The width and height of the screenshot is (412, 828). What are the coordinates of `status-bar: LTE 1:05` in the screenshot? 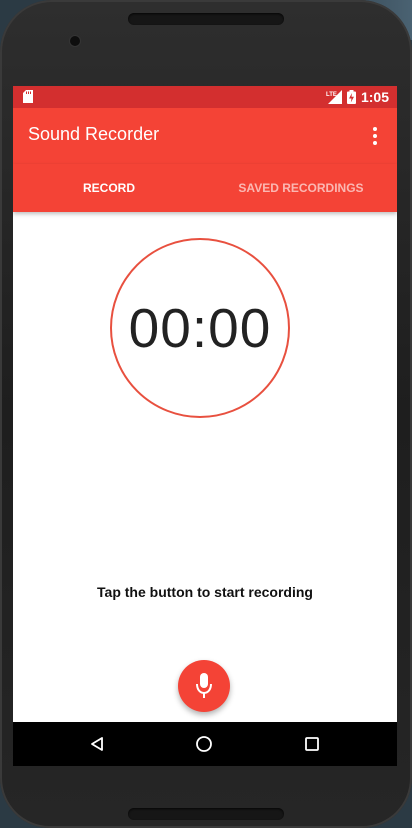 It's located at (205, 97).